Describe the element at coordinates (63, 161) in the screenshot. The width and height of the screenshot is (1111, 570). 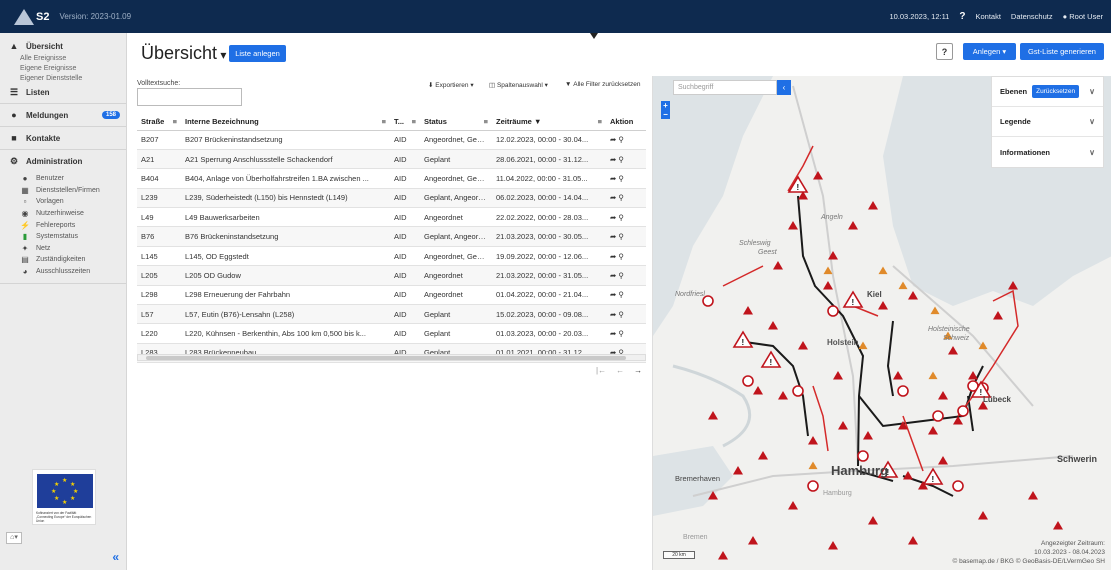
I see `sidebar-item-administration: ⚙ Administration` at that location.